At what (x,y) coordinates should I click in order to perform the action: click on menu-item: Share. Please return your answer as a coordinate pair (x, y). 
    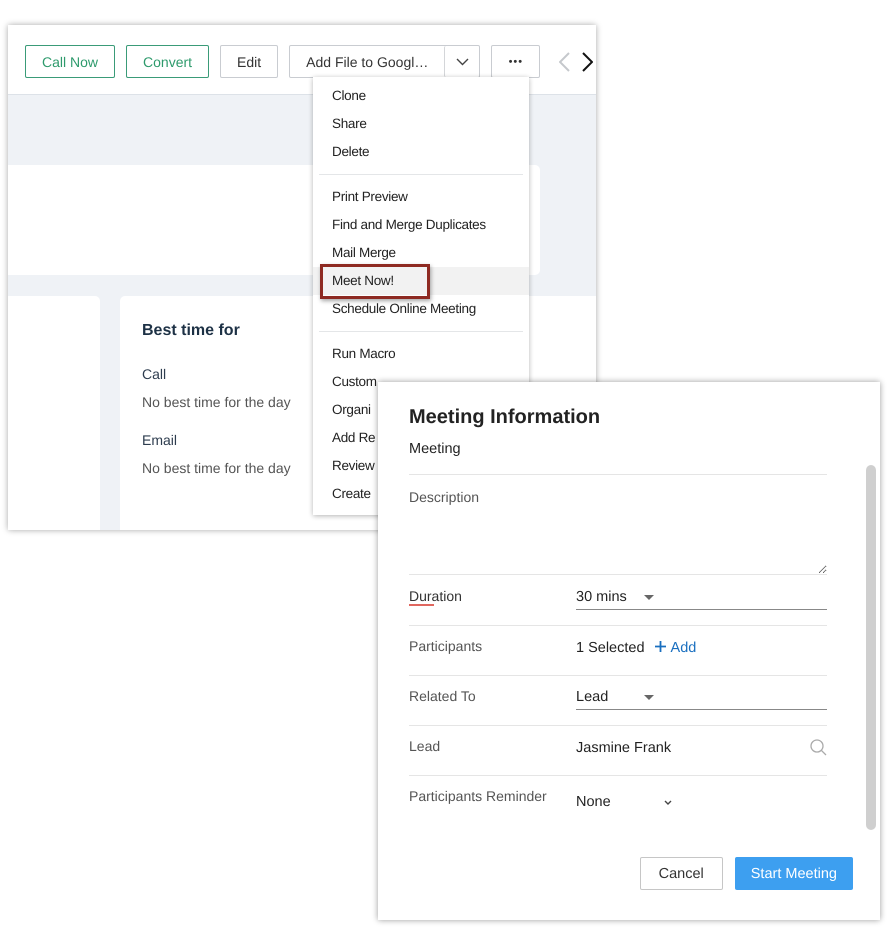
    Looking at the image, I should click on (340, 124).